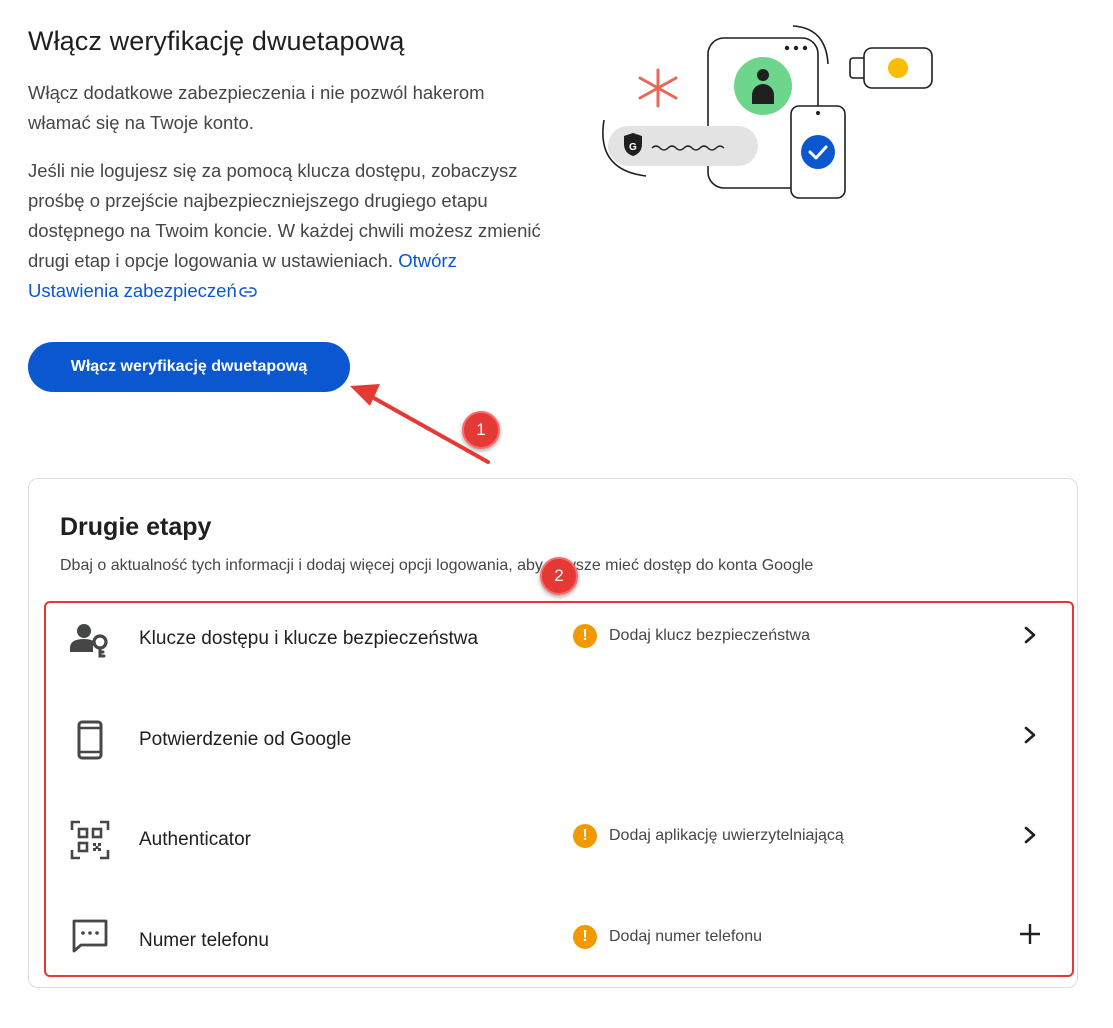 Image resolution: width=1113 pixels, height=1028 pixels. I want to click on enable-2sv-button: Włącz weryfikację dwuetapową, so click(189, 367).